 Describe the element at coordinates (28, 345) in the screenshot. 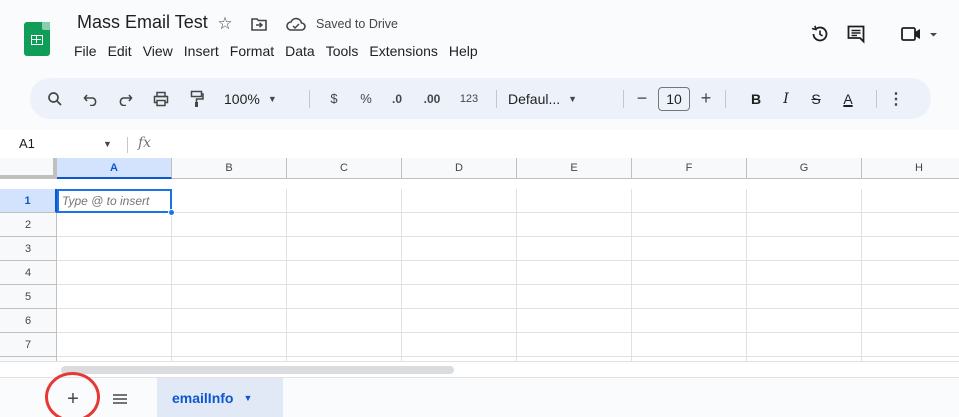

I see `row-header-7: 7` at that location.